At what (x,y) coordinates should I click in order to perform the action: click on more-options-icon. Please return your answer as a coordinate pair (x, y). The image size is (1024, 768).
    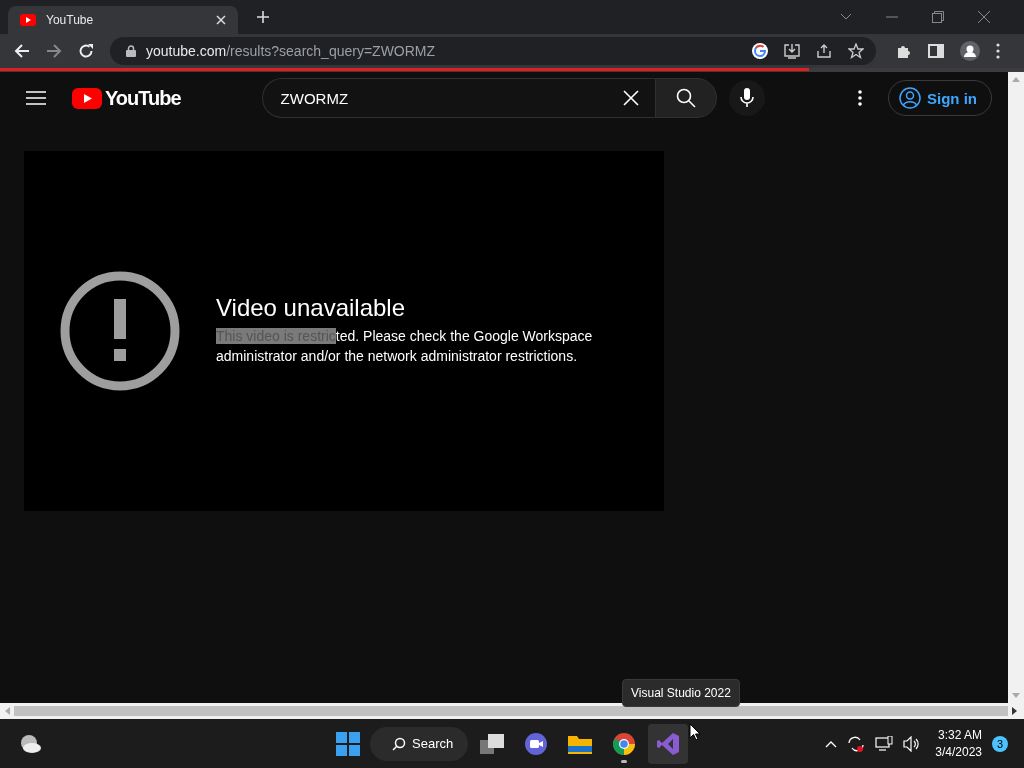
    Looking at the image, I should click on (860, 98).